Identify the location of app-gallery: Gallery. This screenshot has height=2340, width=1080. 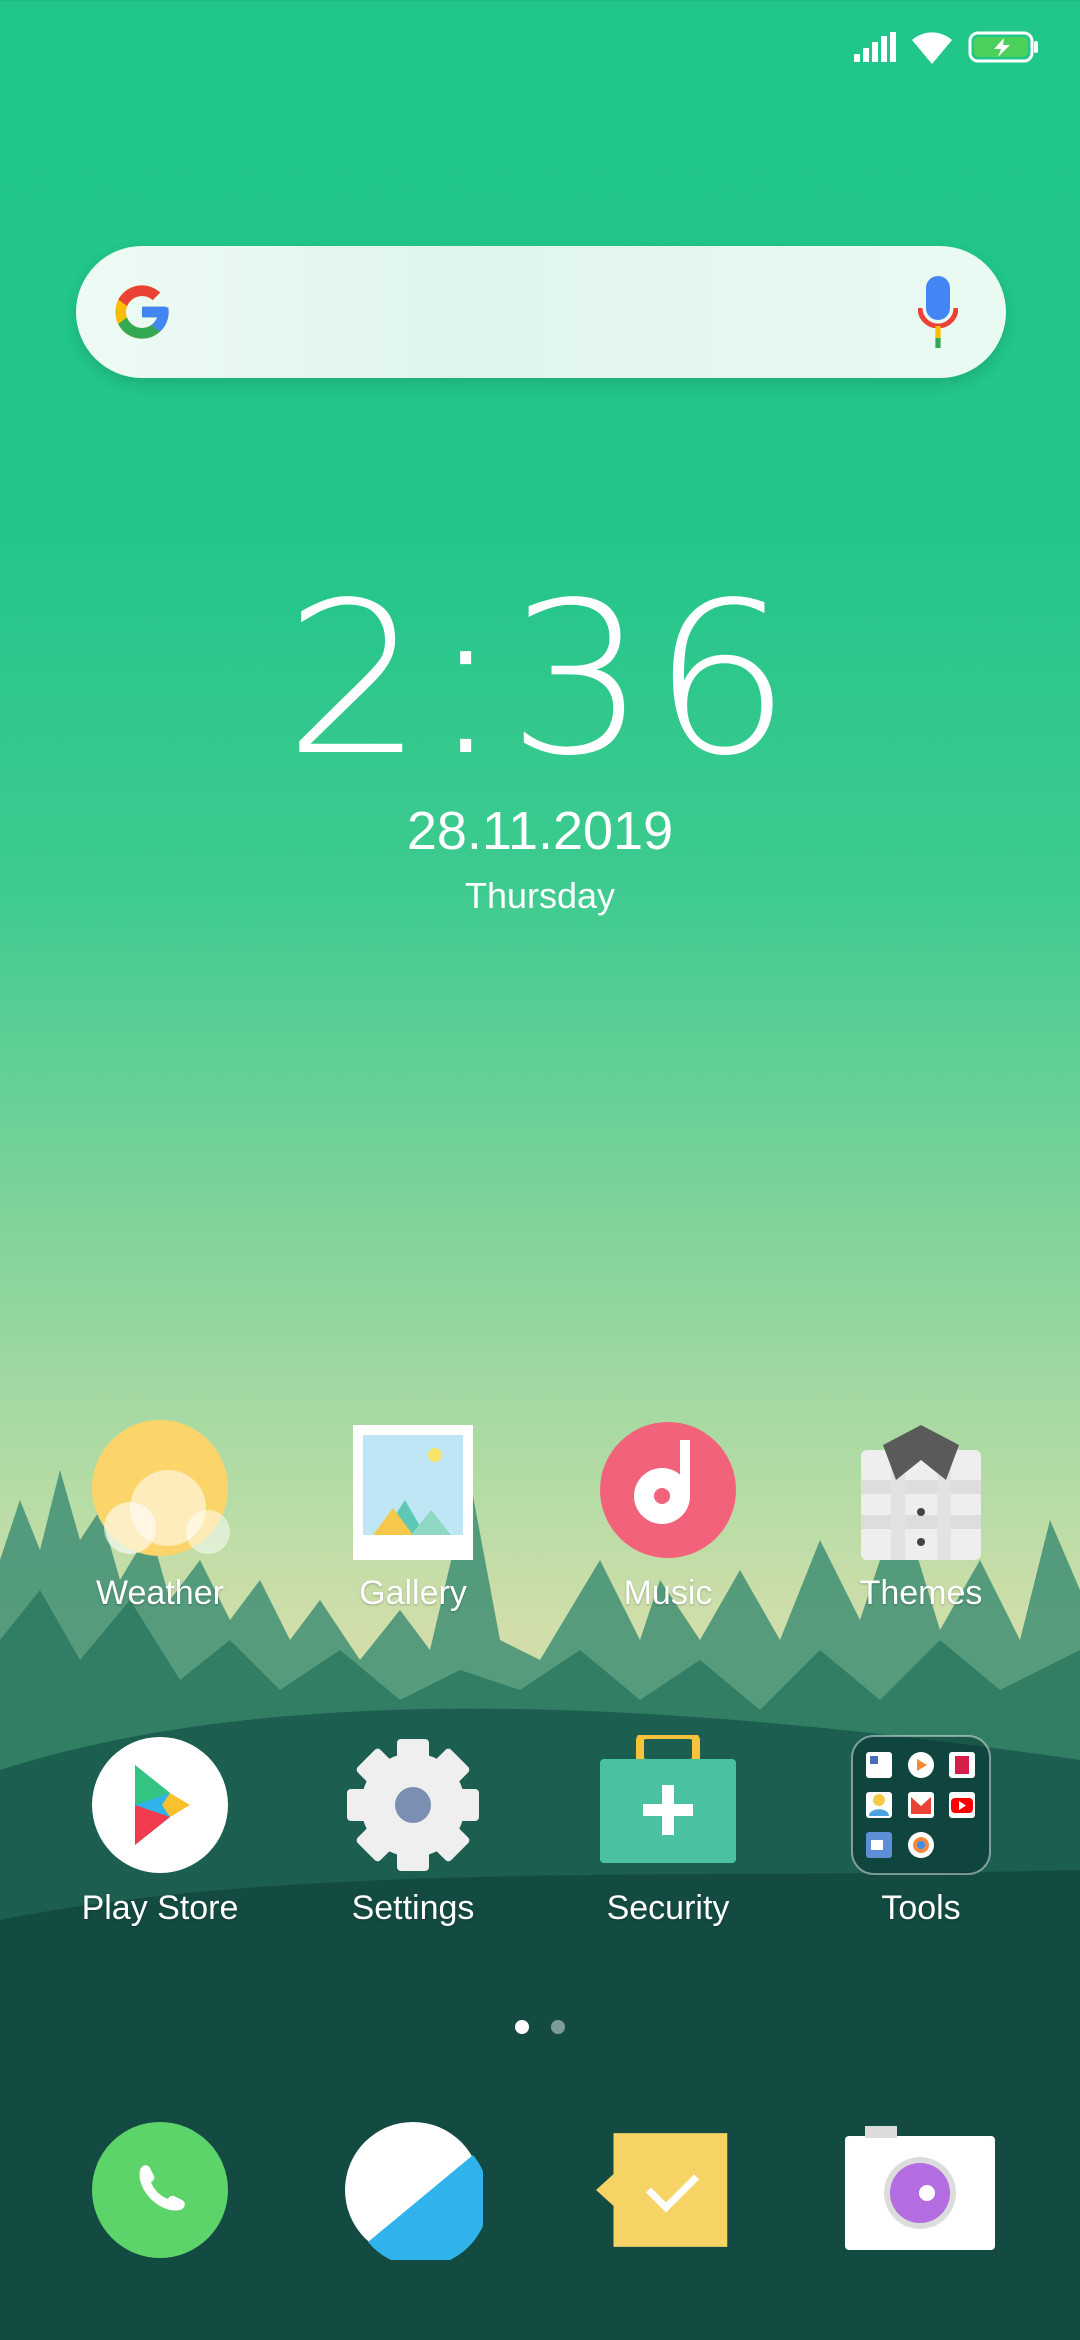
(413, 1516).